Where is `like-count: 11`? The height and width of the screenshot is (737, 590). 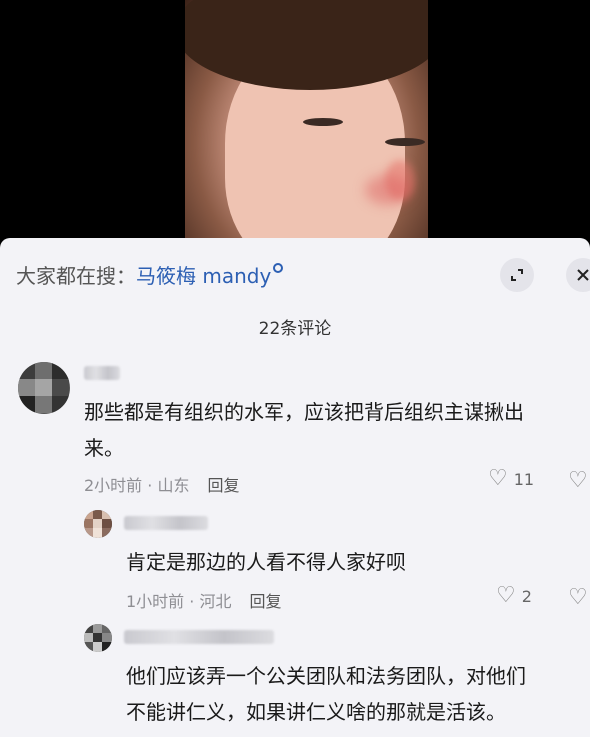 like-count: 11 is located at coordinates (524, 479).